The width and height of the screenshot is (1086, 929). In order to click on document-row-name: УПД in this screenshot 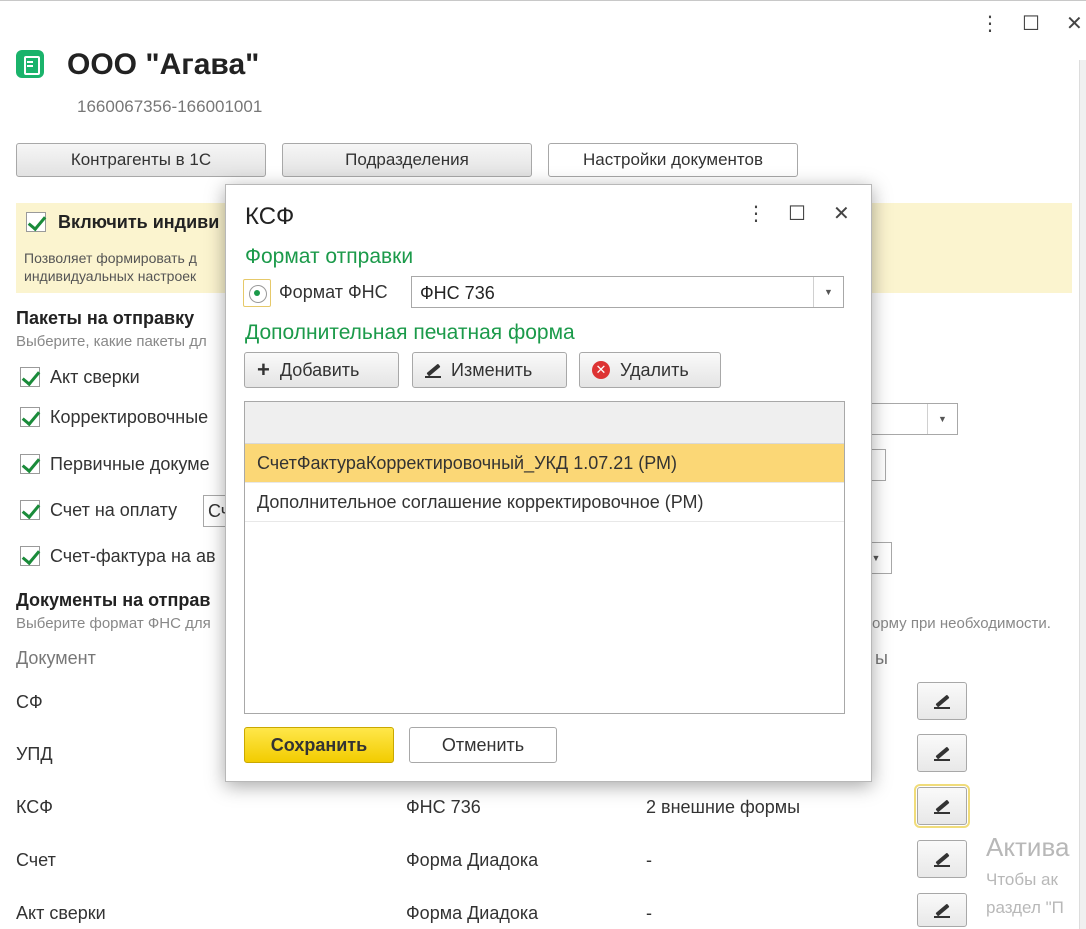, I will do `click(34, 754)`.